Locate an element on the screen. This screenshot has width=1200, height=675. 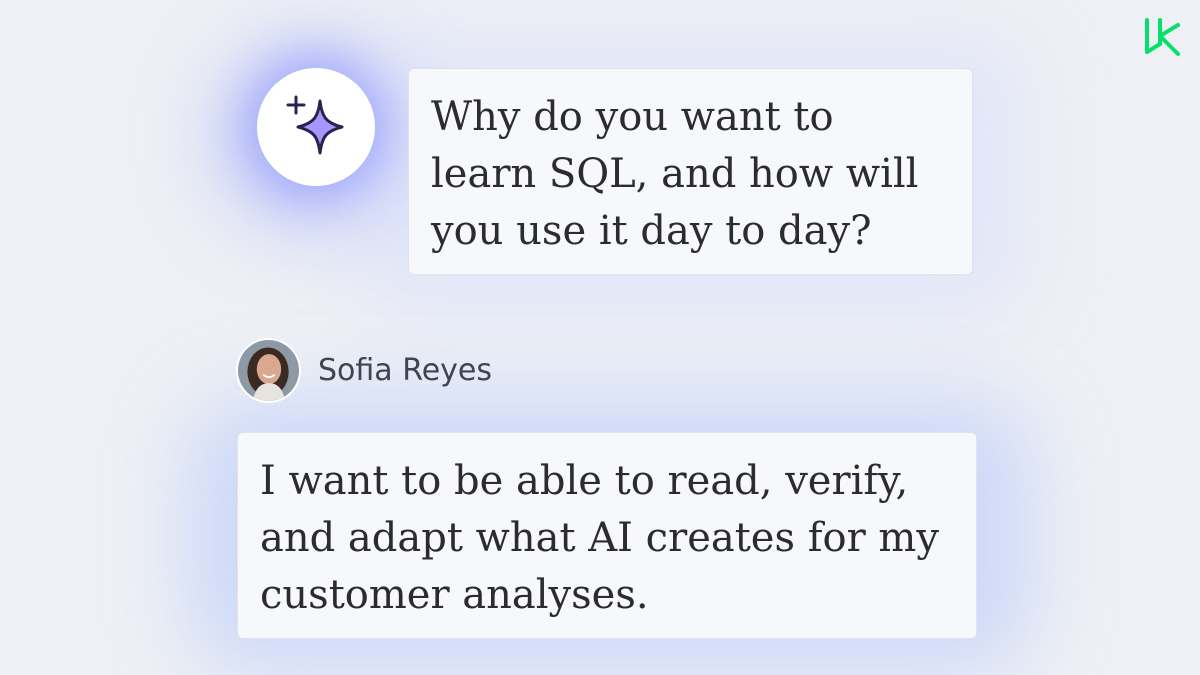
sparkle-icon is located at coordinates (315, 125).